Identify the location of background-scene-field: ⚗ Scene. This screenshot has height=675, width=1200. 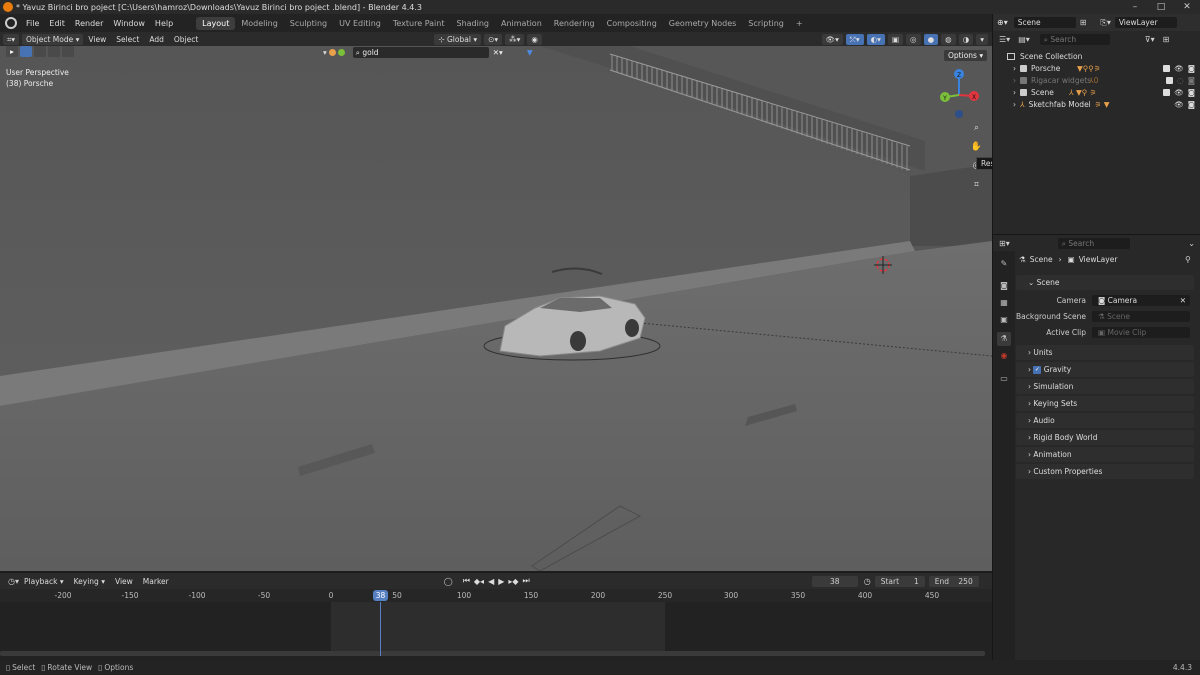
(1141, 316).